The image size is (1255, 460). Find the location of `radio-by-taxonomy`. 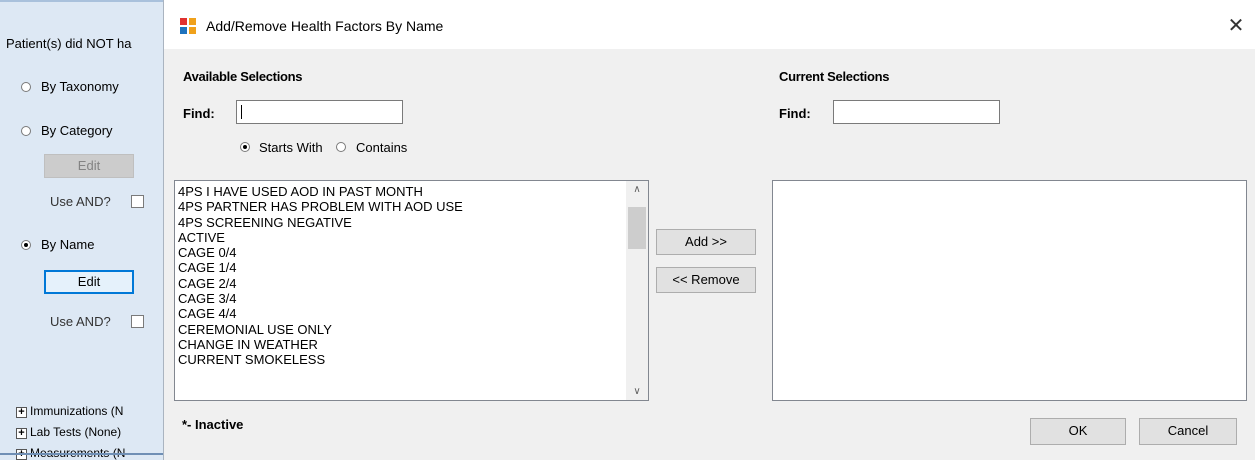

radio-by-taxonomy is located at coordinates (26, 87).